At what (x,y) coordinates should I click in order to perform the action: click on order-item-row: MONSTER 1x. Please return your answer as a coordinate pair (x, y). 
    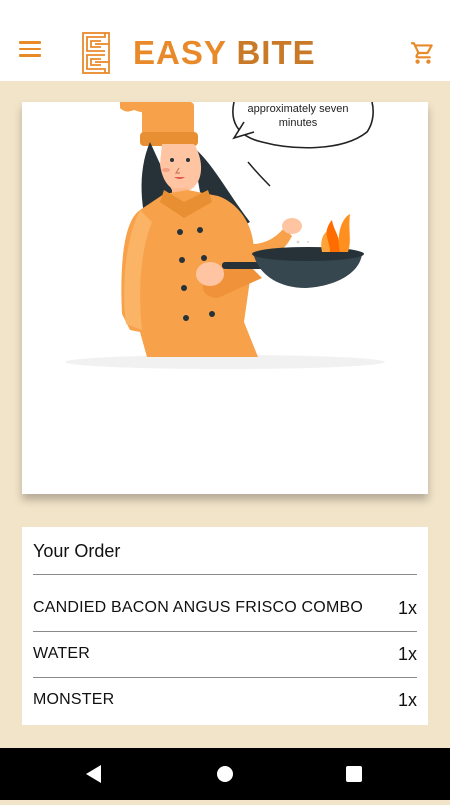
    Looking at the image, I should click on (225, 700).